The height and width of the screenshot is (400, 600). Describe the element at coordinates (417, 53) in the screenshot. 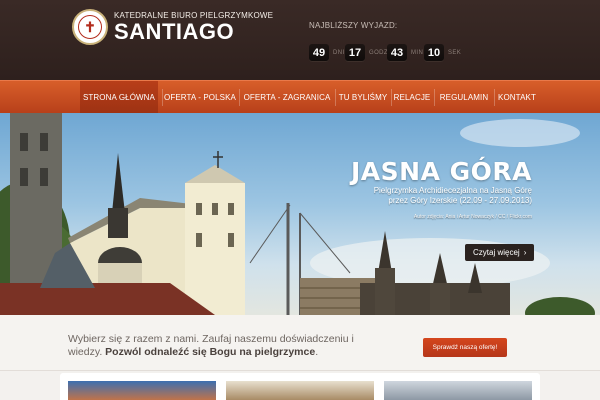

I see `countdown-minutes-unit: MIN` at that location.